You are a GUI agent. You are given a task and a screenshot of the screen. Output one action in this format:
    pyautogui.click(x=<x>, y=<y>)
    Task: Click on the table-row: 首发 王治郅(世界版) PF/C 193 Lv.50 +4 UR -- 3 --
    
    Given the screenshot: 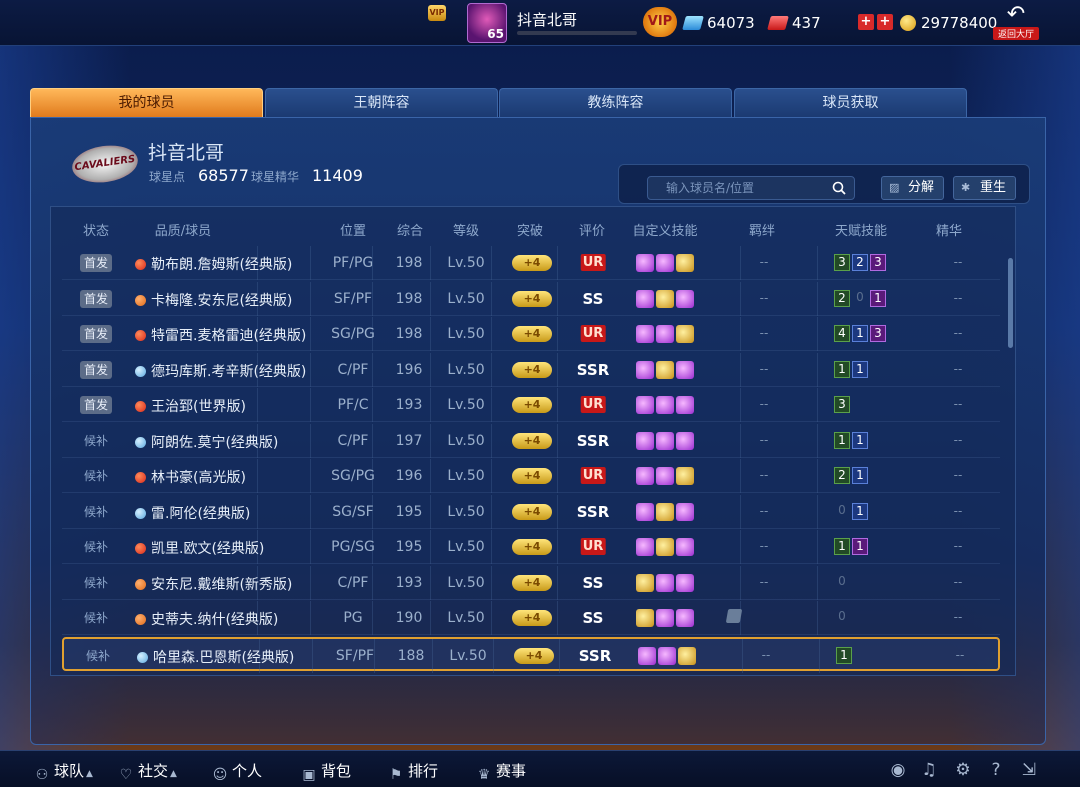 What is the action you would take?
    pyautogui.click(x=531, y=405)
    